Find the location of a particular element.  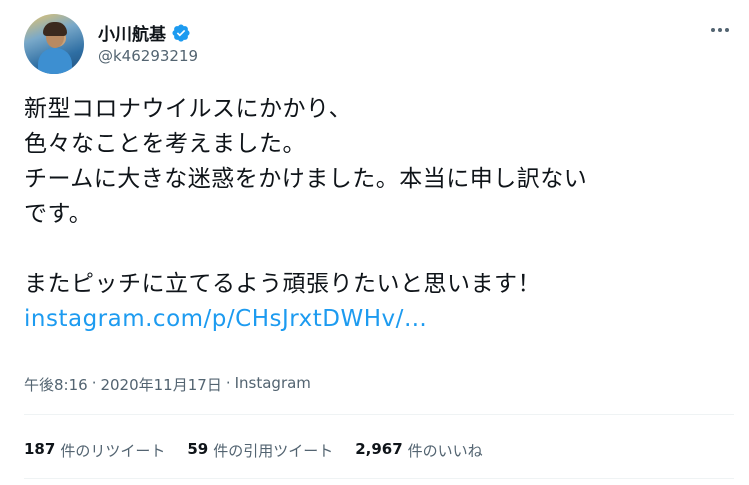

engagement-stats: 187 件のリツイート 59 件の引用ツイート 2,967 件のいいね is located at coordinates (253, 450).